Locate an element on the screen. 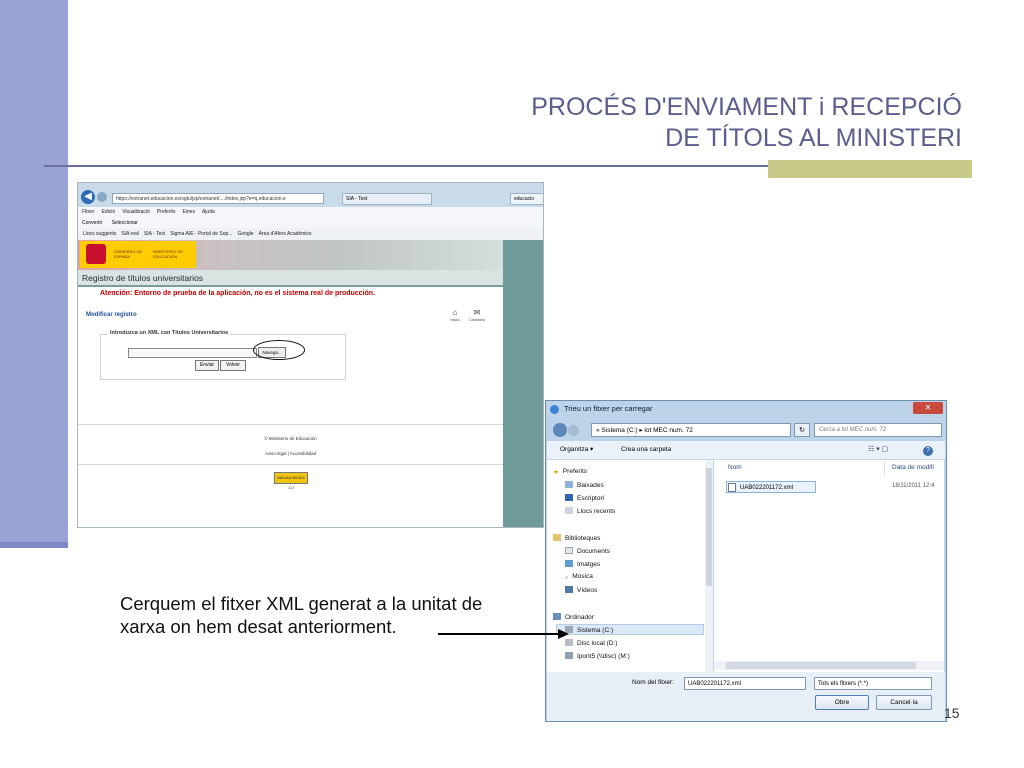 This screenshot has width=1024, height=768. nav-music: ♪ Música is located at coordinates (579, 577).